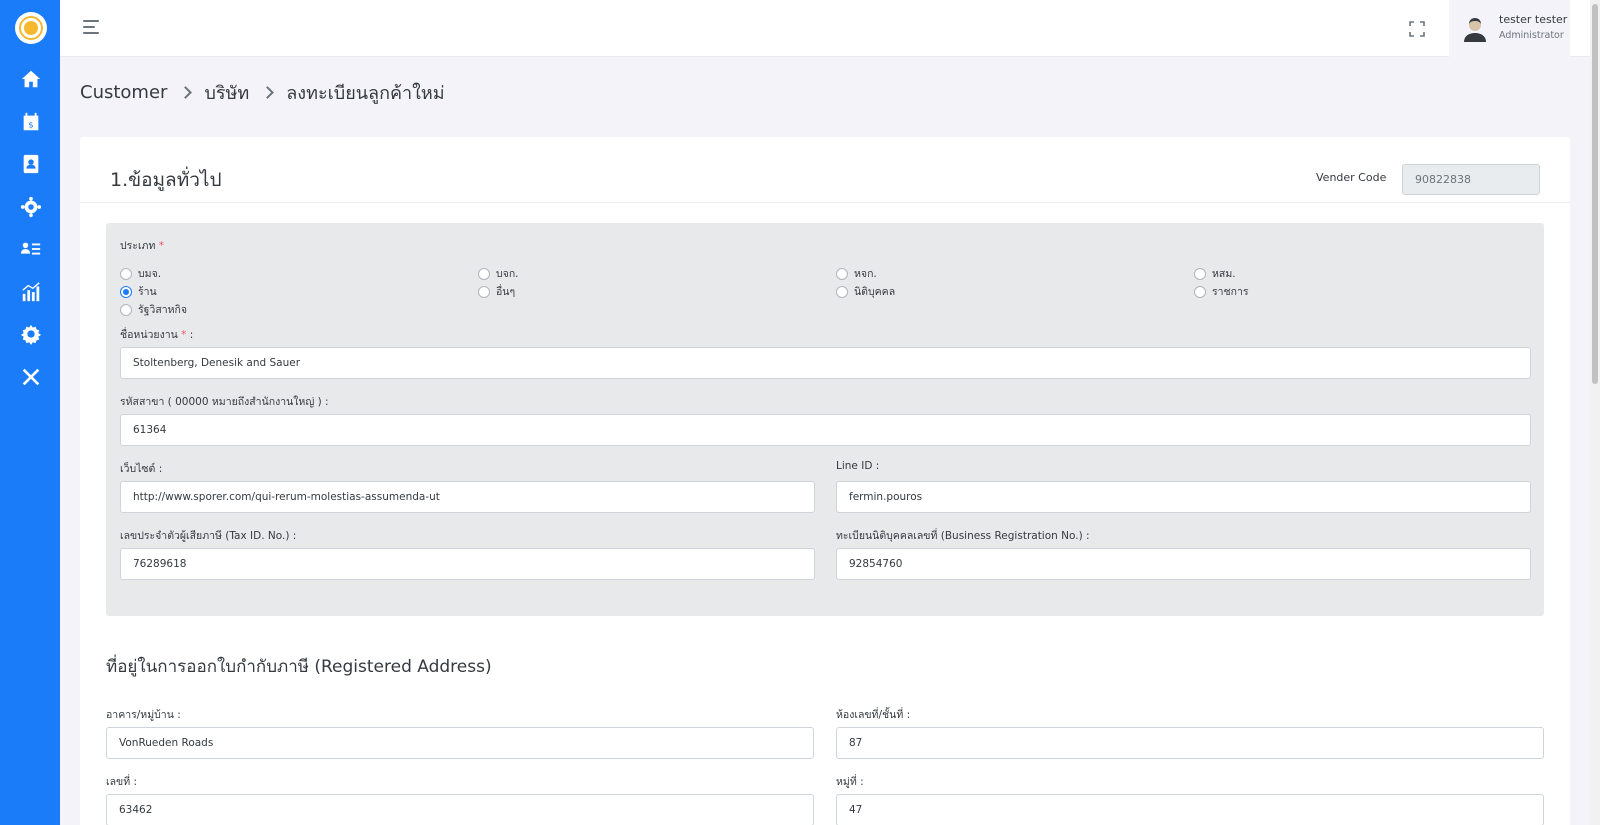 This screenshot has height=825, width=1600. I want to click on unit-name-label: ชื่อหน่วยงาน * :, so click(157, 335).